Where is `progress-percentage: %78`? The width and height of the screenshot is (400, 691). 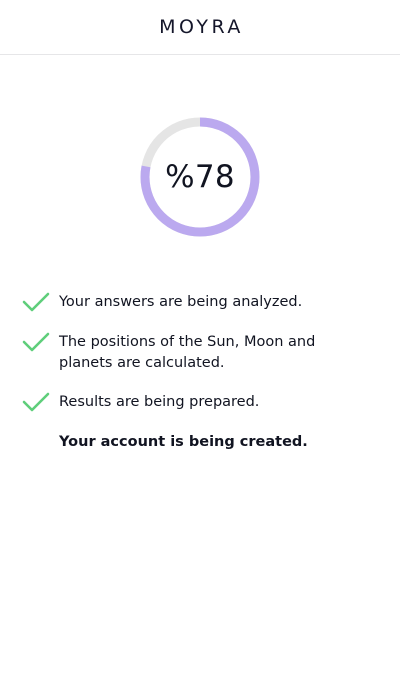 progress-percentage: %78 is located at coordinates (200, 177).